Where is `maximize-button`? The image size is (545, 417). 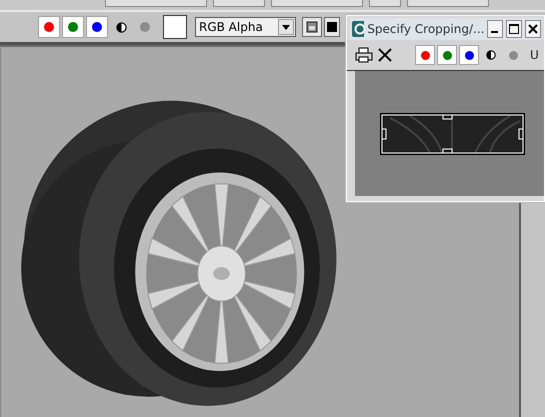 maximize-button is located at coordinates (514, 29).